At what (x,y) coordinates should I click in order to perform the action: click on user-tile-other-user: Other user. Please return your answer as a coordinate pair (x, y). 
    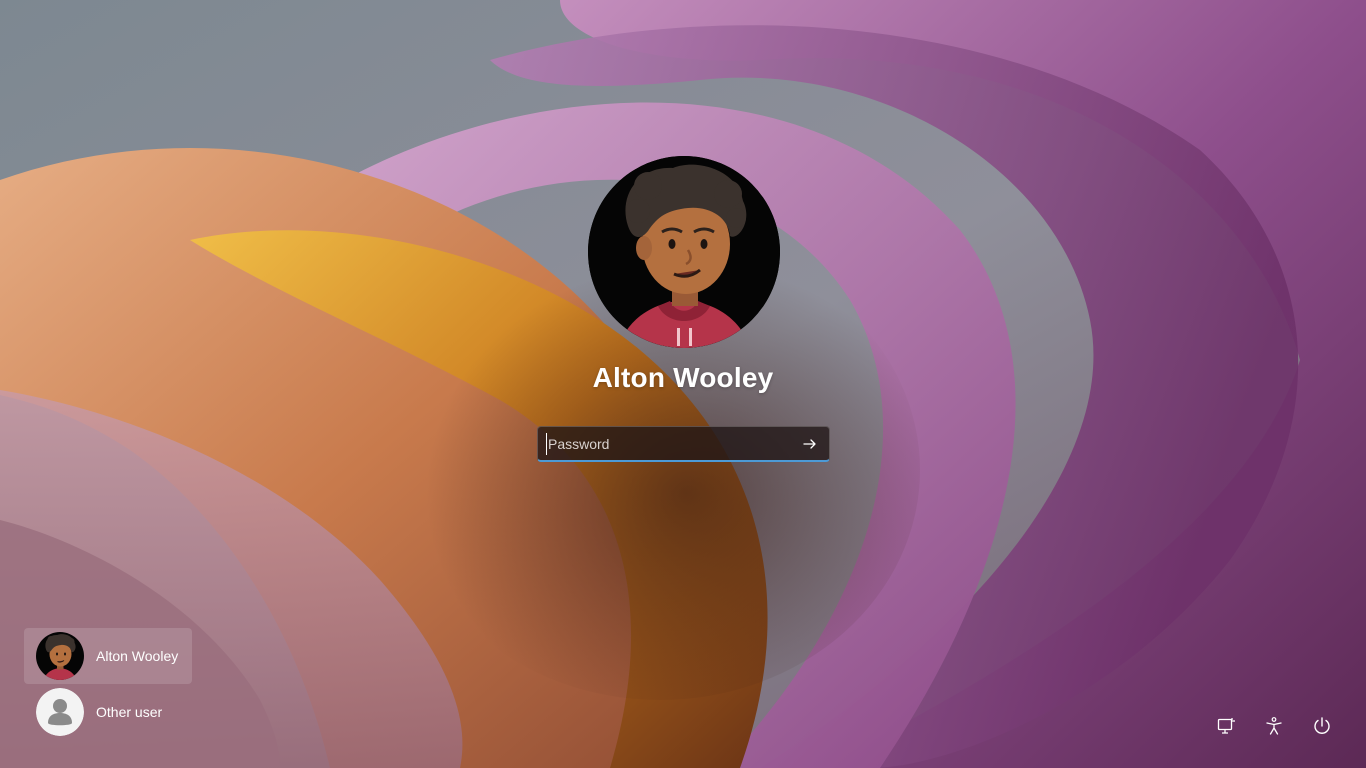
    Looking at the image, I should click on (108, 712).